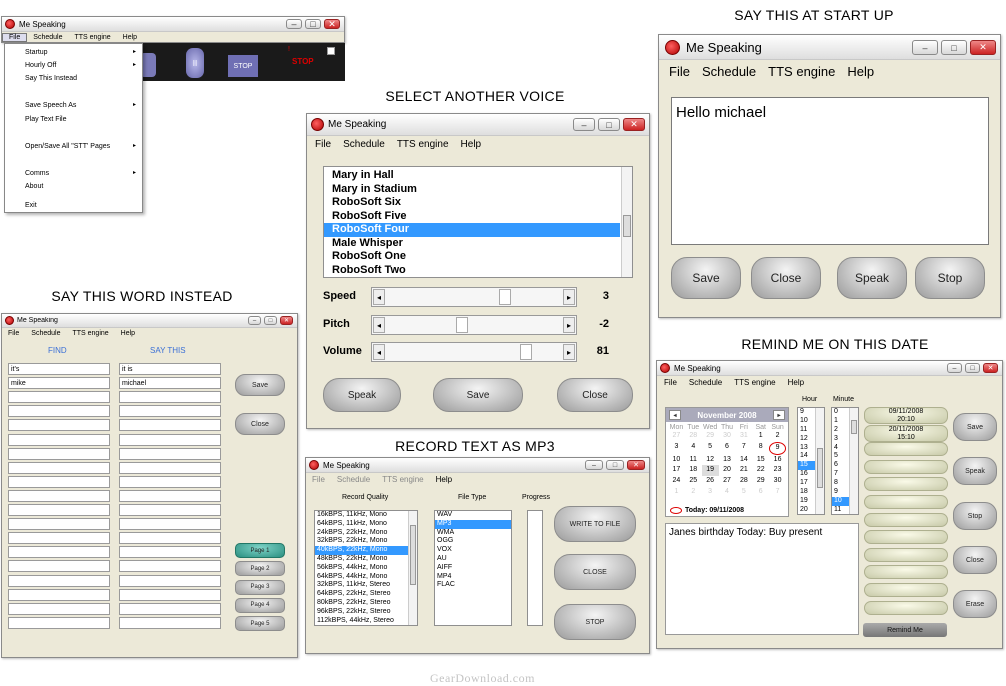 This screenshot has width=1006, height=686. I want to click on hour-item: 14, so click(806, 456).